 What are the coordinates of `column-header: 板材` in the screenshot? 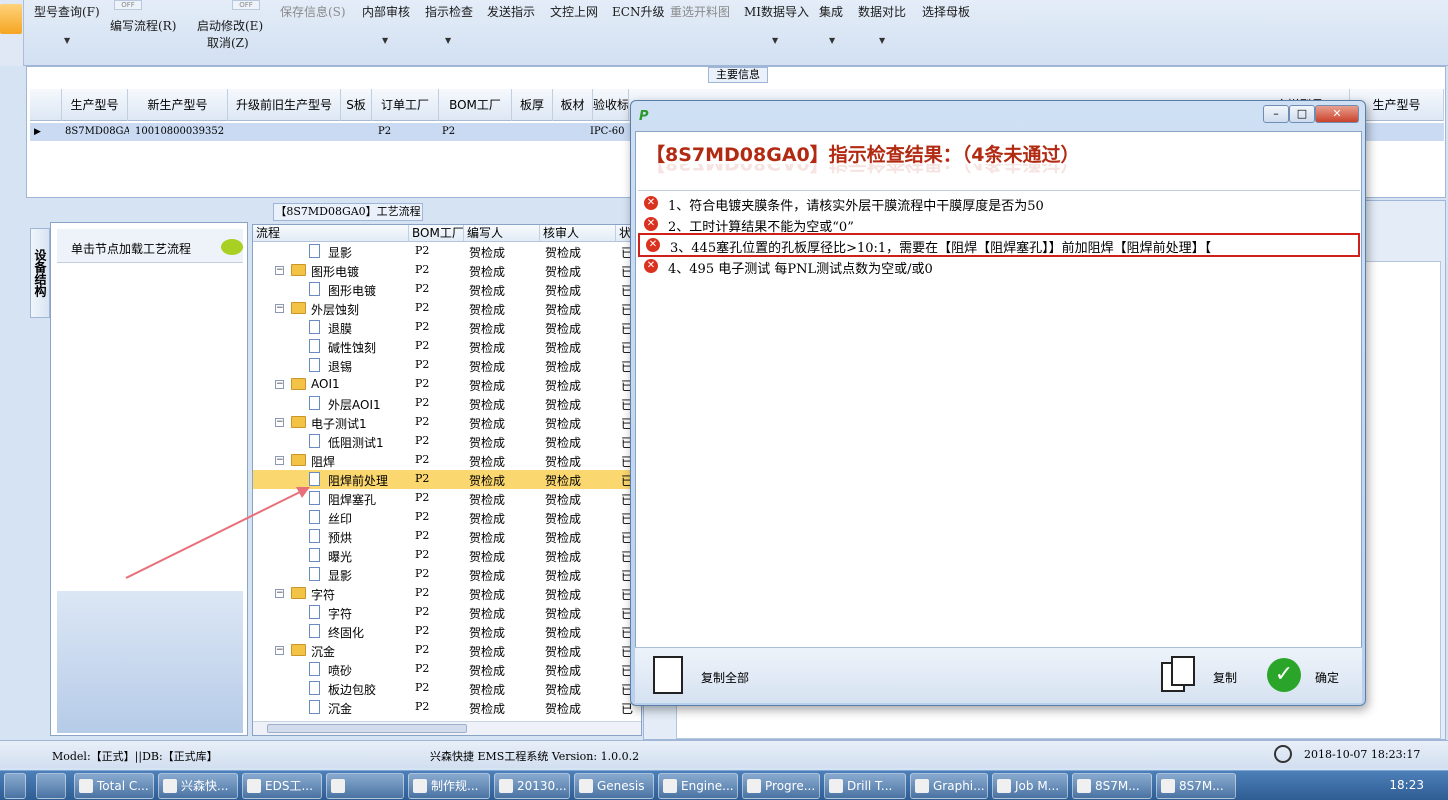 It's located at (573, 105).